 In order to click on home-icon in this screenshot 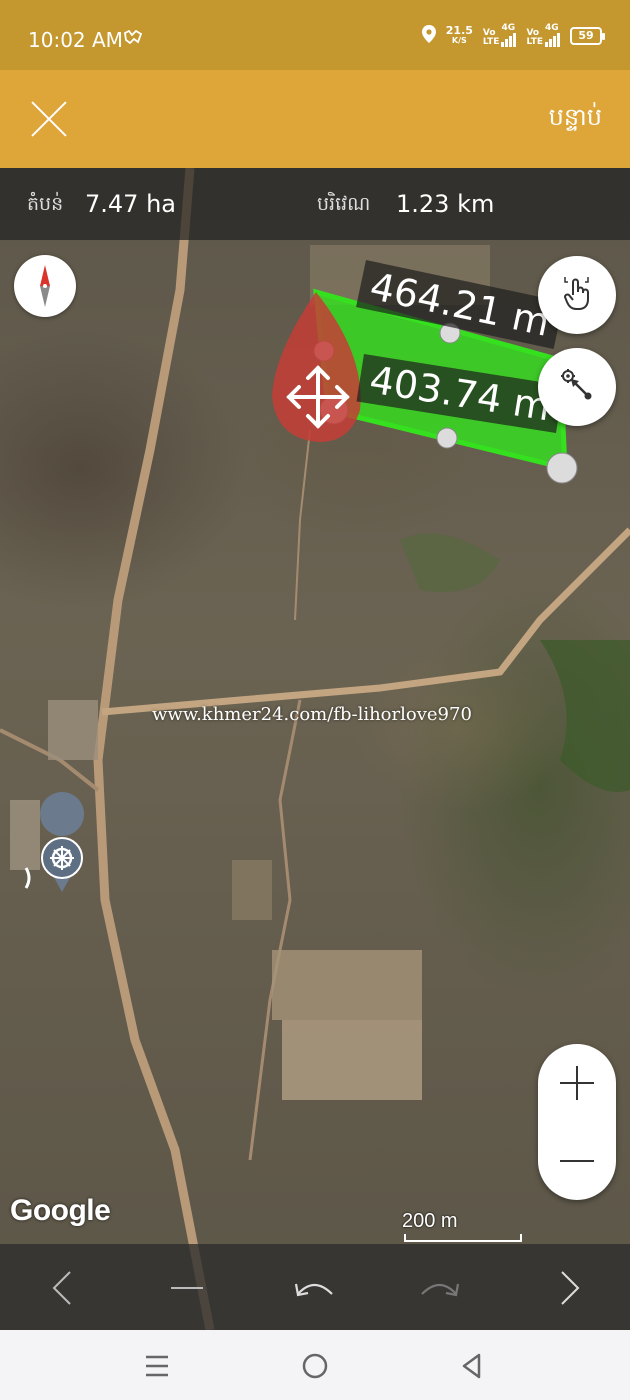, I will do `click(315, 1366)`.